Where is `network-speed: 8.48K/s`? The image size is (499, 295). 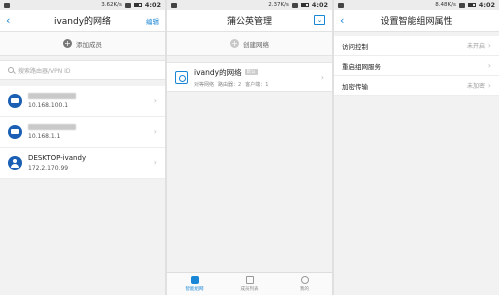 network-speed: 8.48K/s is located at coordinates (445, 5).